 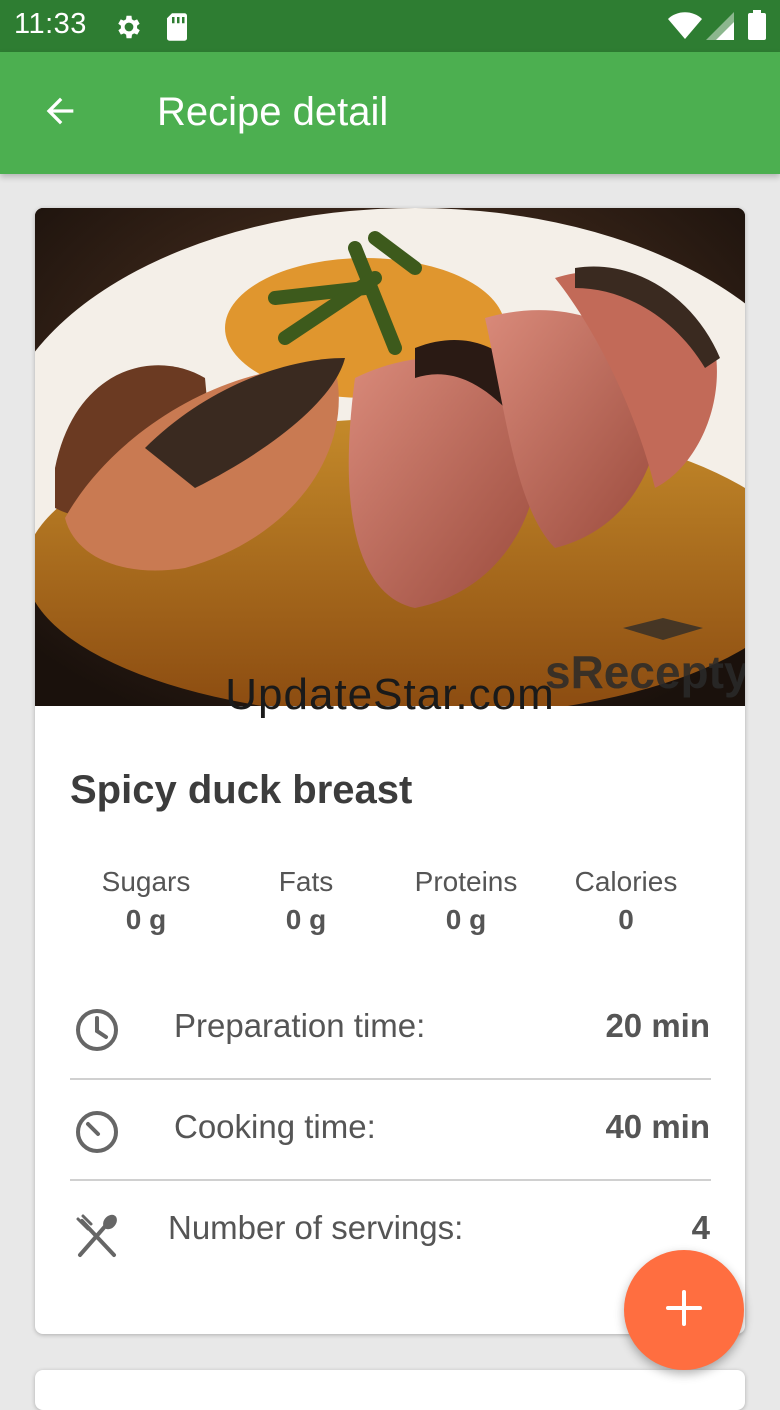 What do you see at coordinates (390, 1390) in the screenshot?
I see `next-card` at bounding box center [390, 1390].